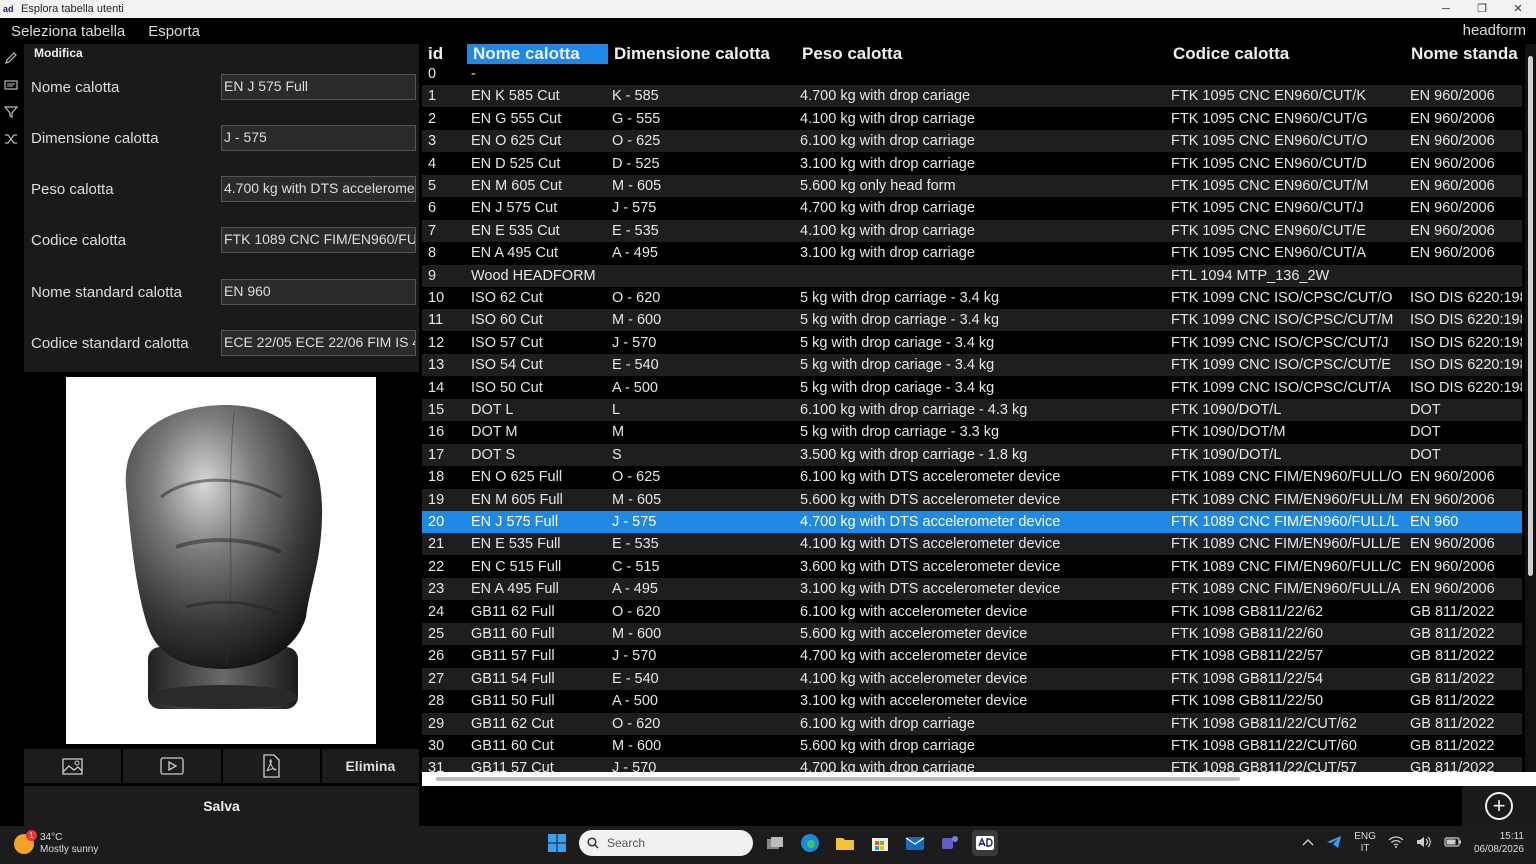 The height and width of the screenshot is (864, 1536). What do you see at coordinates (1466, 54) in the screenshot?
I see `column-header-nome-standard: Nome standa` at bounding box center [1466, 54].